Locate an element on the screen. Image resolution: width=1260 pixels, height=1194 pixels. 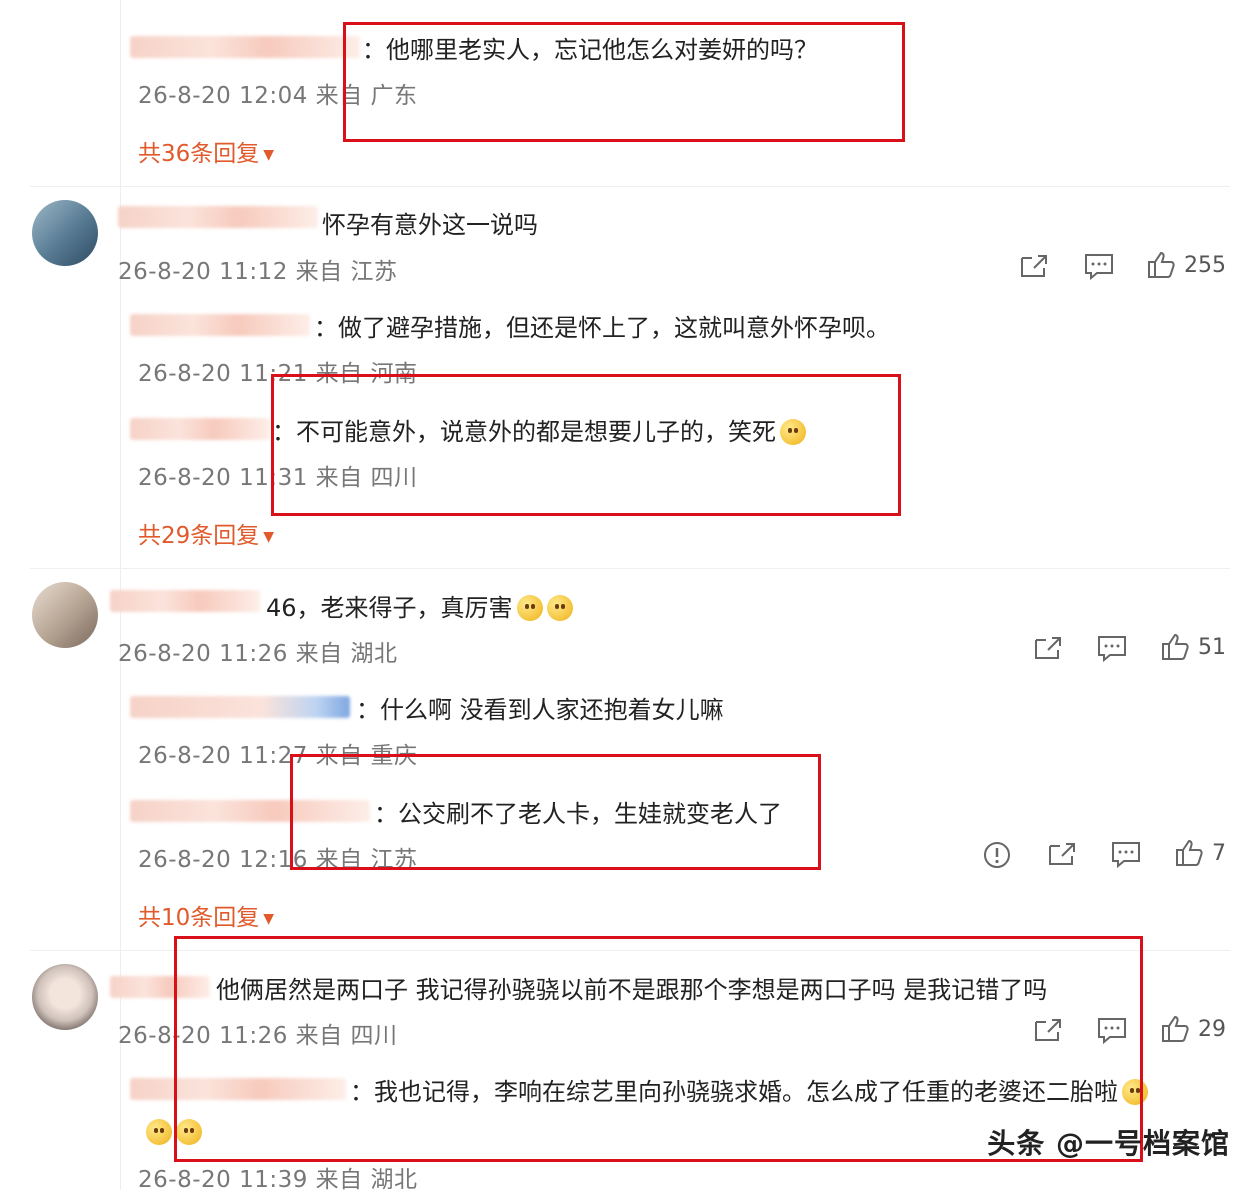
reply-text: ：什么啊 没看到人家还抱着女儿嘛 is located at coordinates (540, 710).